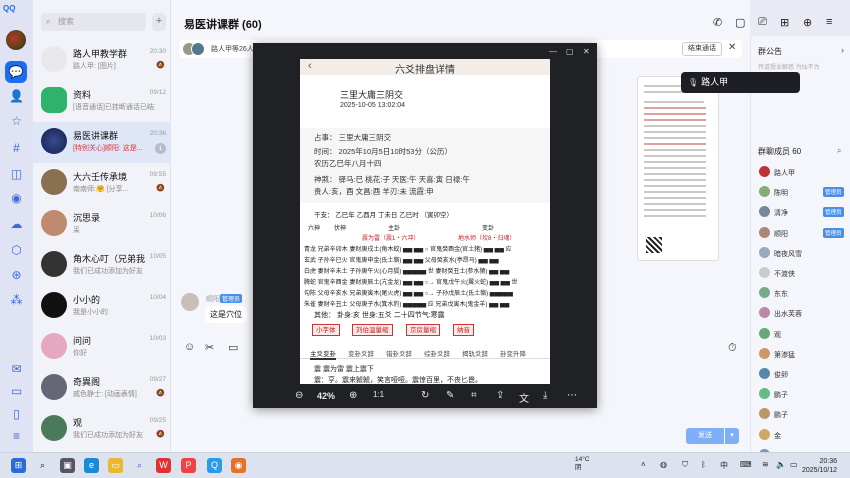 This screenshot has height=478, width=850. What do you see at coordinates (804, 293) in the screenshot?
I see `member-item: 东东` at bounding box center [804, 293].